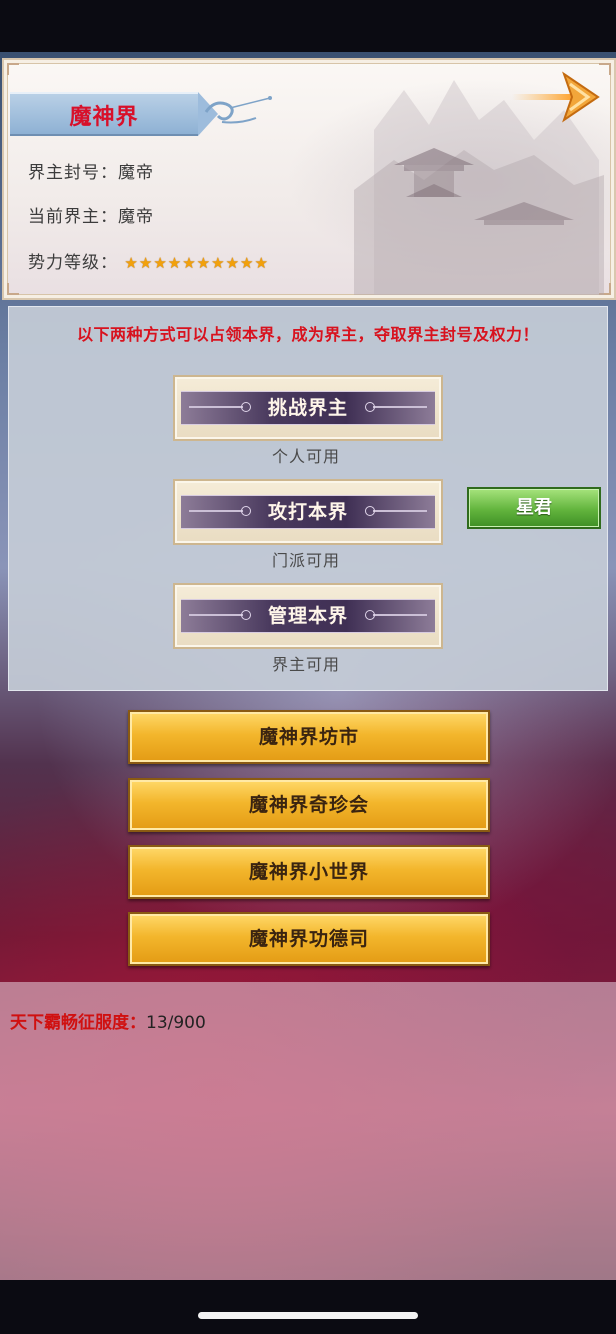 This screenshot has width=616, height=1334. Describe the element at coordinates (73, 217) in the screenshot. I see `realm-lord-label: 当前界主：` at that location.